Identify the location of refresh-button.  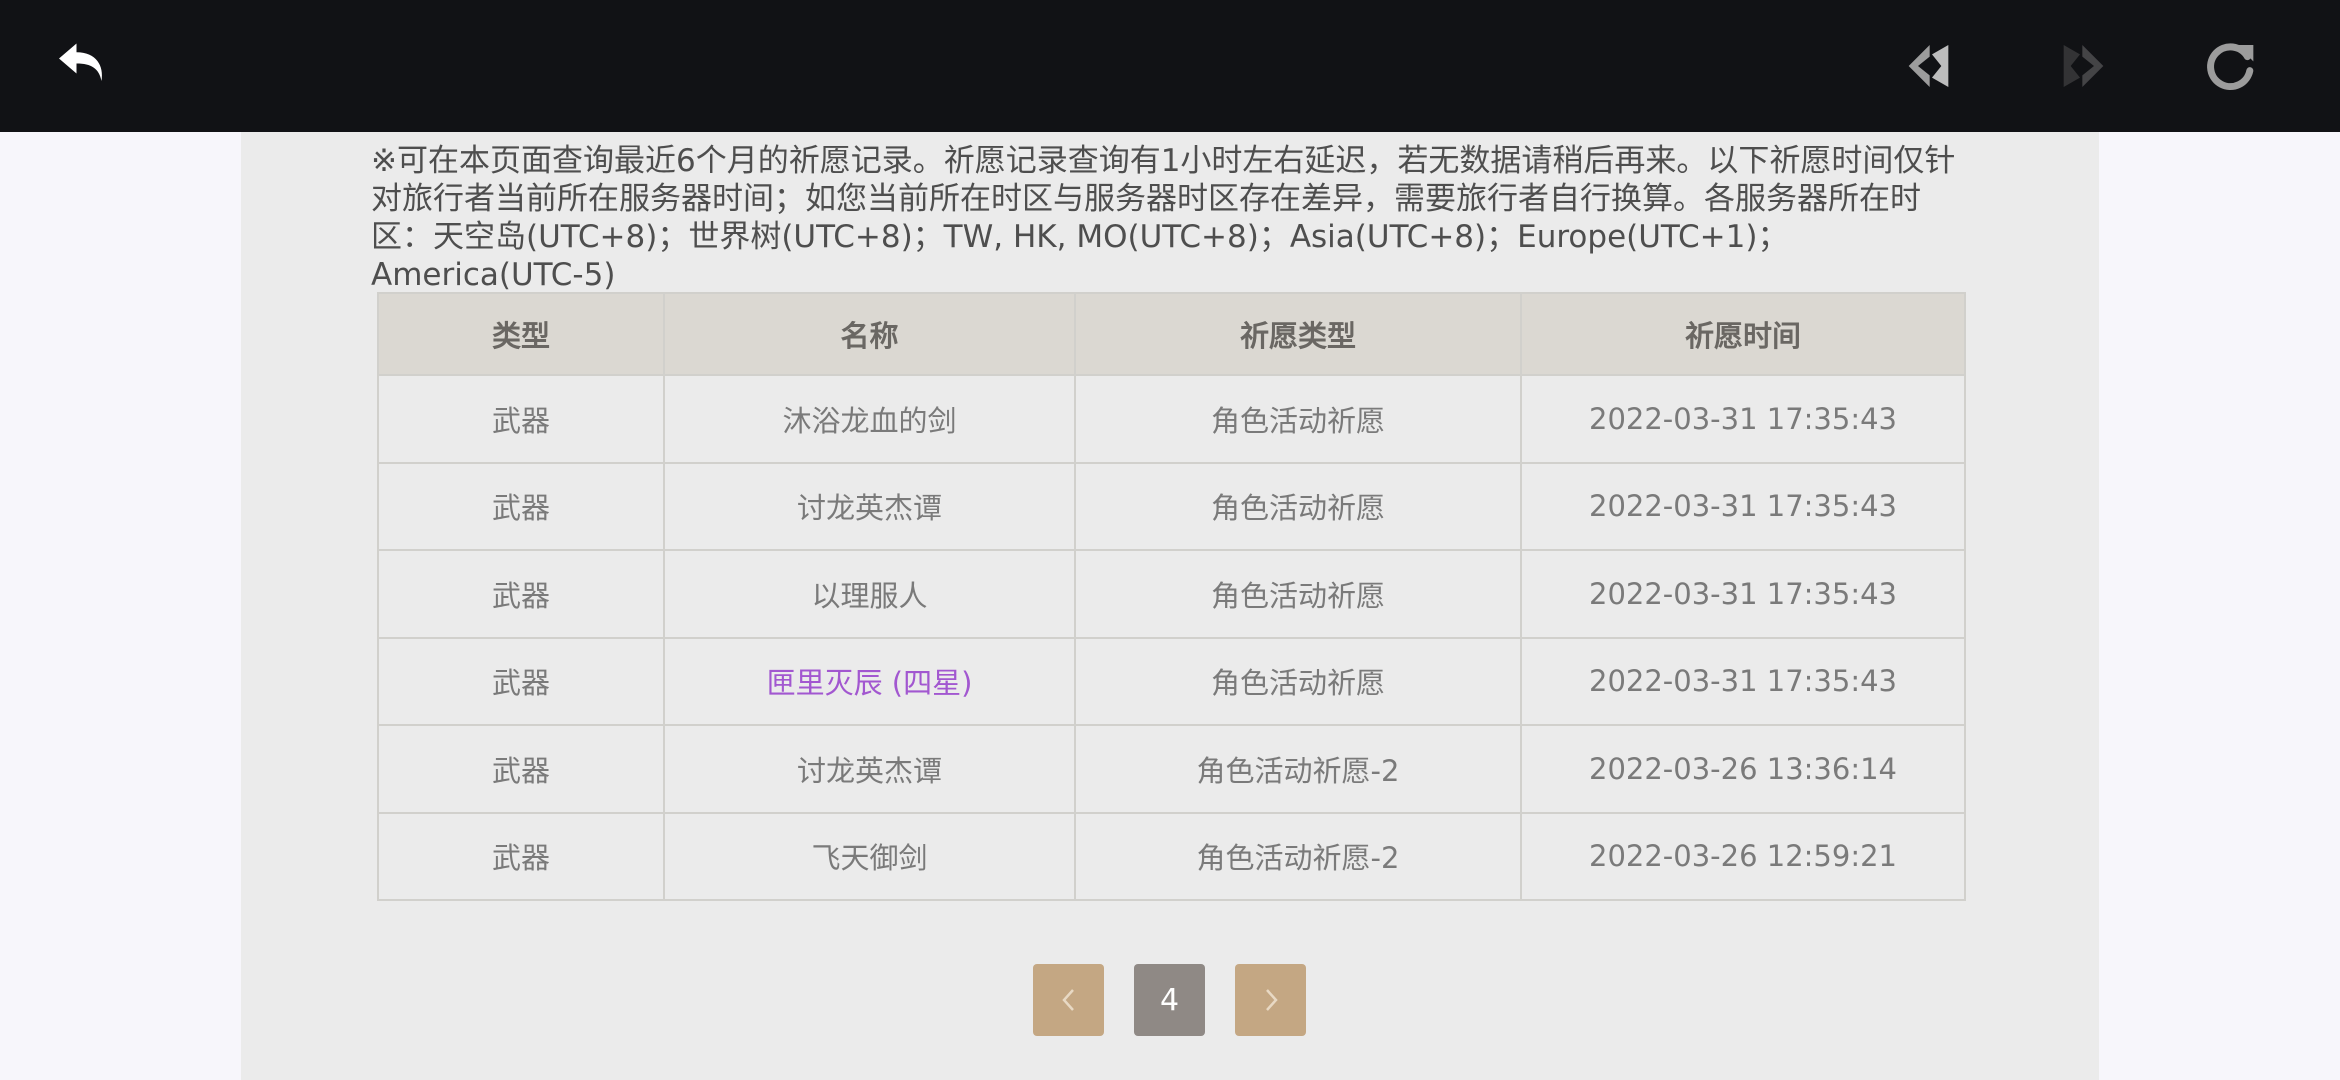
(2230, 66).